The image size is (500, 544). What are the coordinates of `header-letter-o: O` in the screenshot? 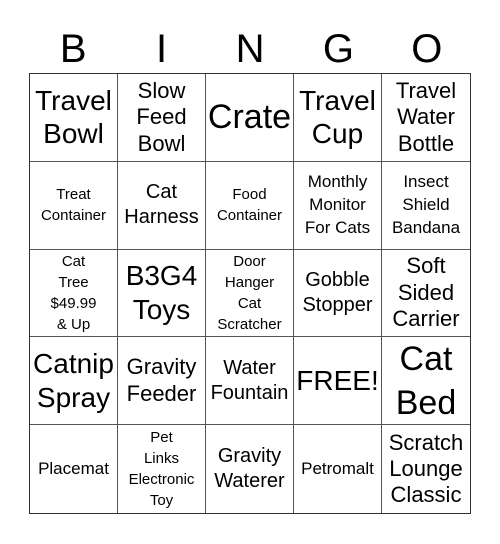 It's located at (427, 49).